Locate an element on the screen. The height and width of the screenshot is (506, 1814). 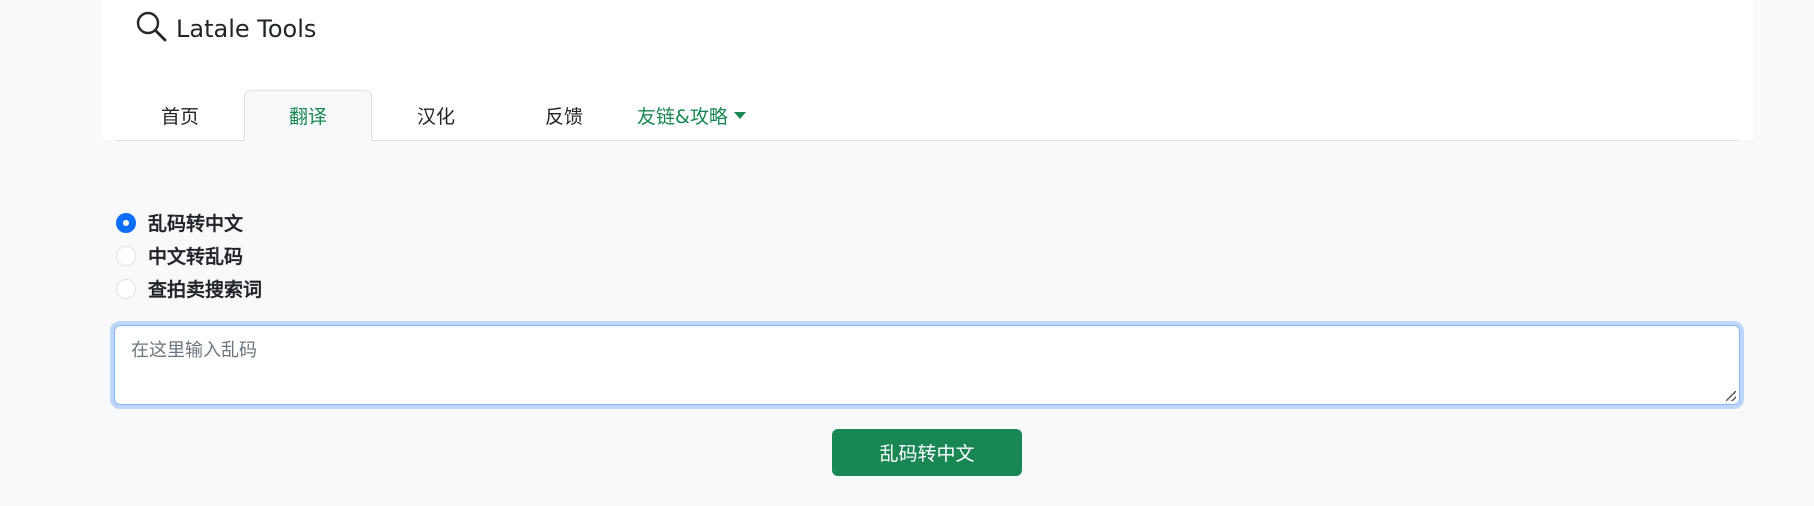
mode-radio-group: 乱码转中文 中文转乱码 查拍卖搜索词 is located at coordinates (189, 255).